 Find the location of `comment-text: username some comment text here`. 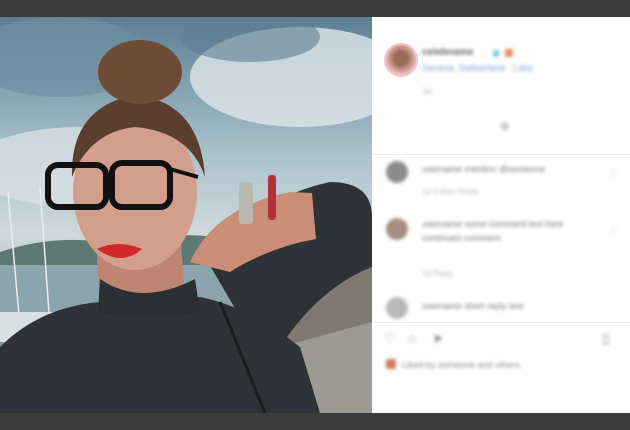

comment-text: username some comment text here is located at coordinates (493, 224).